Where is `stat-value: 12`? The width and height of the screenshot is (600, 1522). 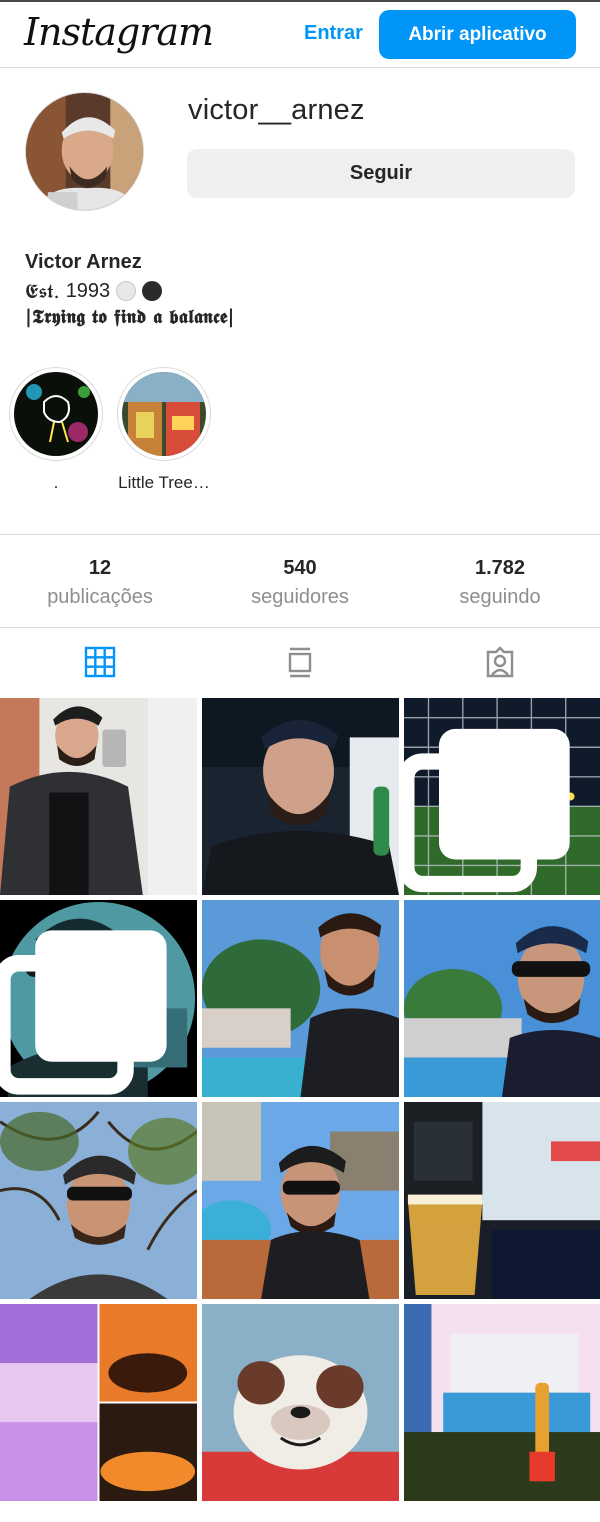
stat-value: 12 is located at coordinates (100, 568).